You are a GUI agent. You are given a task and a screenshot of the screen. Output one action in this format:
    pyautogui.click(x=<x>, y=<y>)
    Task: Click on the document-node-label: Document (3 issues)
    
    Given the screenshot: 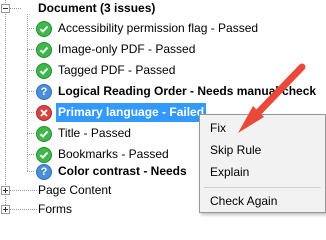 What is the action you would take?
    pyautogui.click(x=97, y=8)
    